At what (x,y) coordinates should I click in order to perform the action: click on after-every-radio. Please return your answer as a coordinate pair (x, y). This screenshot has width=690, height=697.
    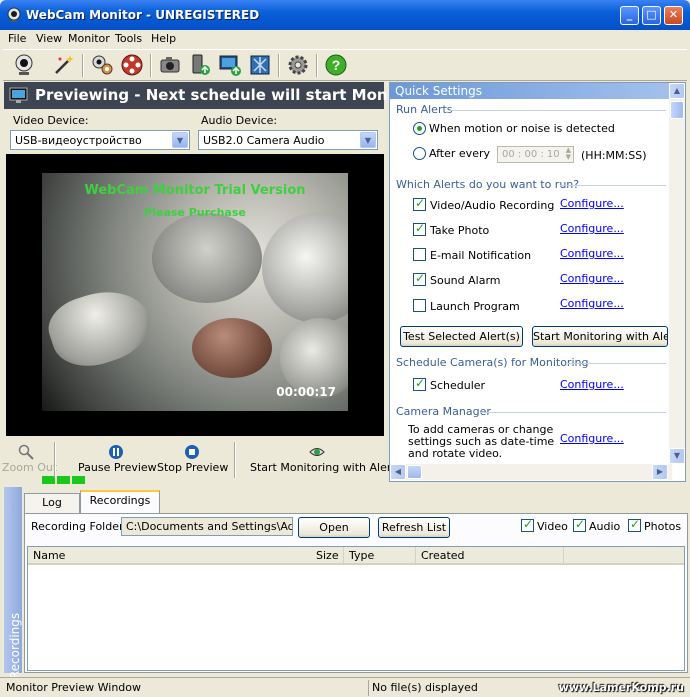
    Looking at the image, I should click on (419, 153).